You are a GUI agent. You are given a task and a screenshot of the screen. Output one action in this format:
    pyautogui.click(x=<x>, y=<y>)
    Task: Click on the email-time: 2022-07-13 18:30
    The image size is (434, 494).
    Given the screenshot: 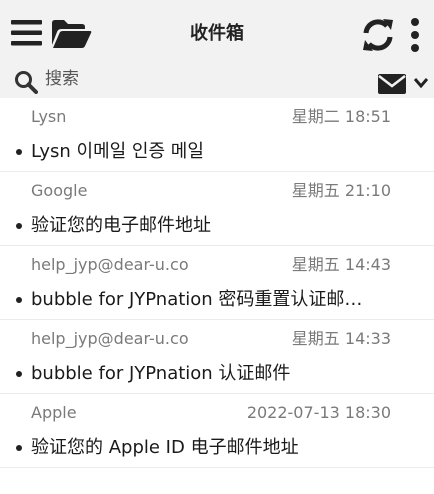 What is the action you would take?
    pyautogui.click(x=318, y=412)
    